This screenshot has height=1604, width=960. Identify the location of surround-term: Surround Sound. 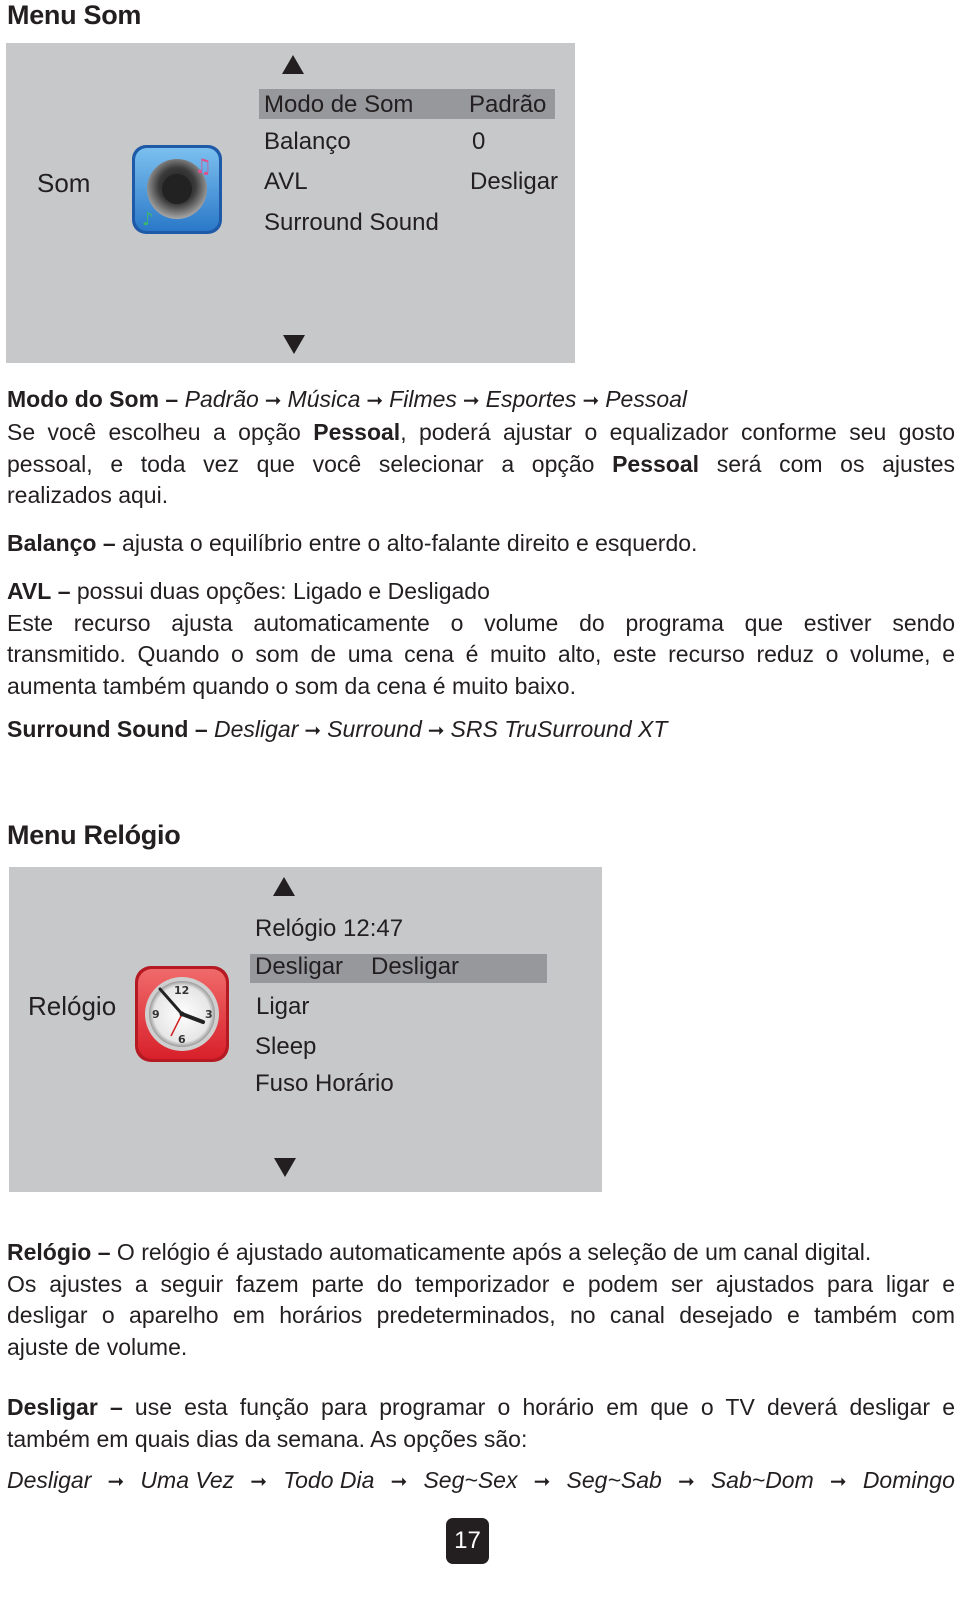
(98, 729).